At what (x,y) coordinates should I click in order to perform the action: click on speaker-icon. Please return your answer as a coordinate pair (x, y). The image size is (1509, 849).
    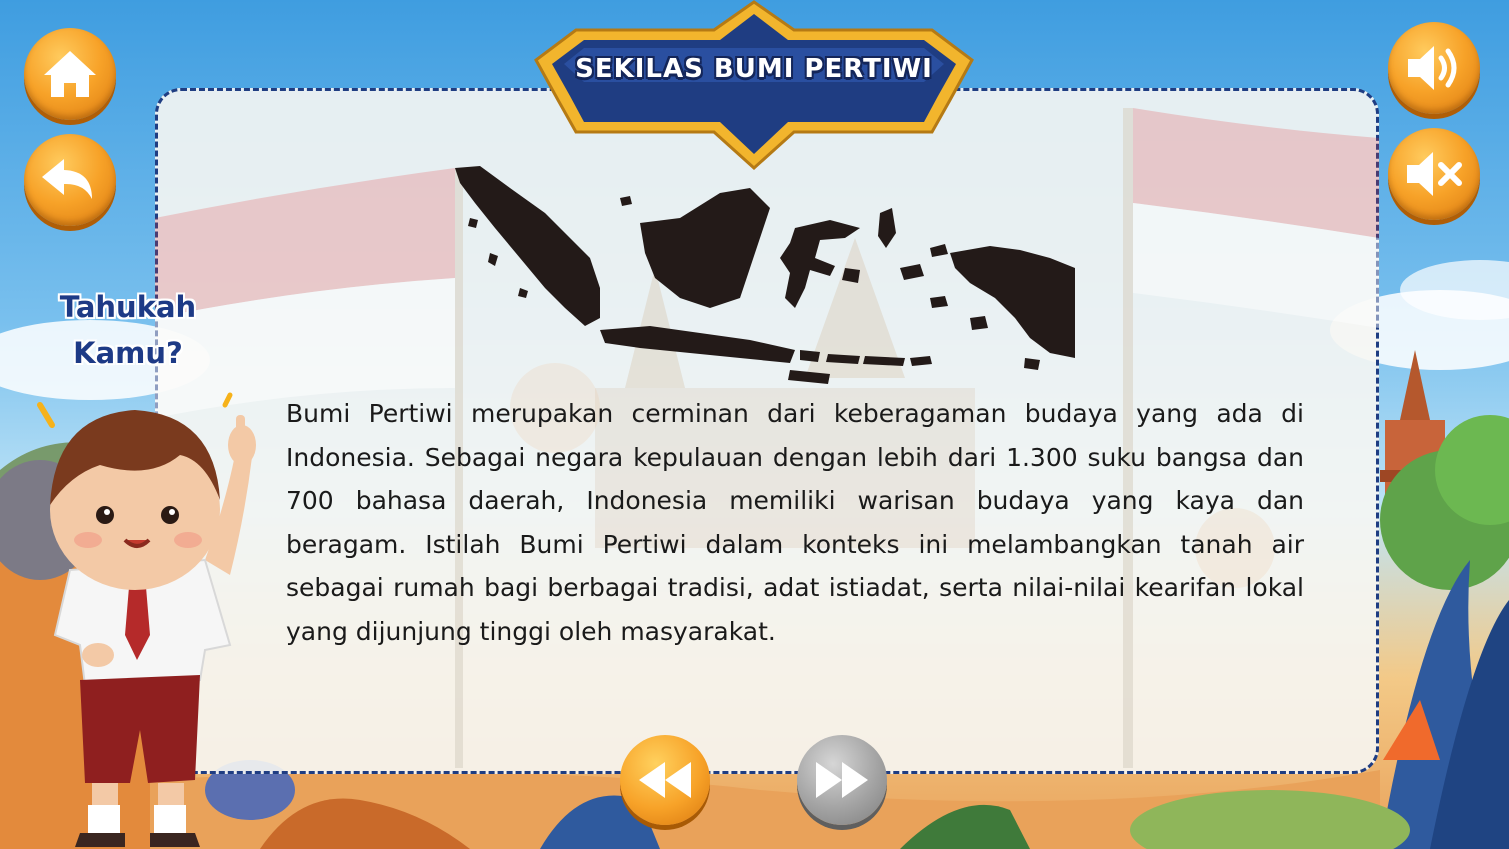
    Looking at the image, I should click on (1432, 68).